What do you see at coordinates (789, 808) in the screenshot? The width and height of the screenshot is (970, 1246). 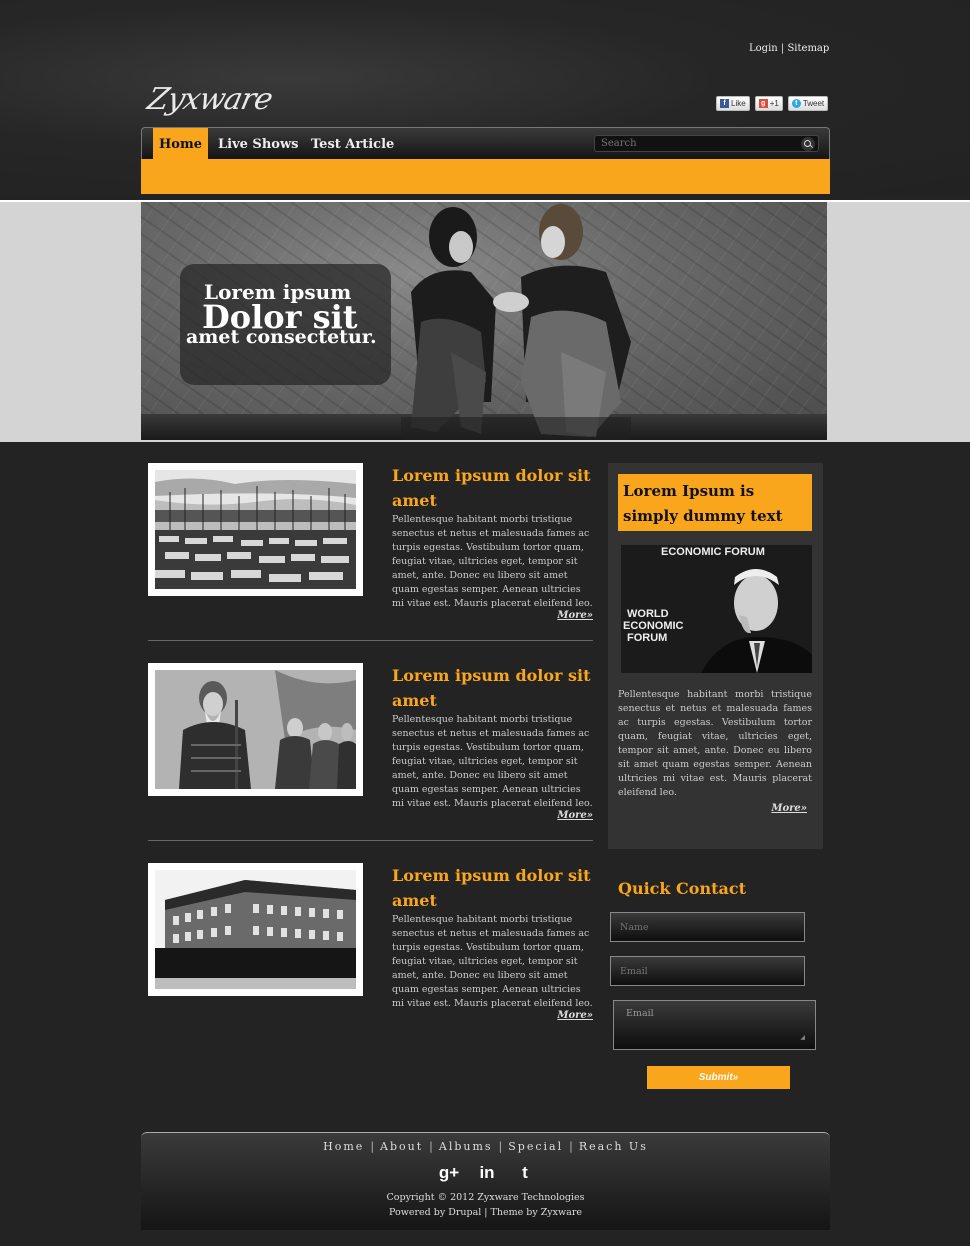 I see `sidebar-more-link: More»` at bounding box center [789, 808].